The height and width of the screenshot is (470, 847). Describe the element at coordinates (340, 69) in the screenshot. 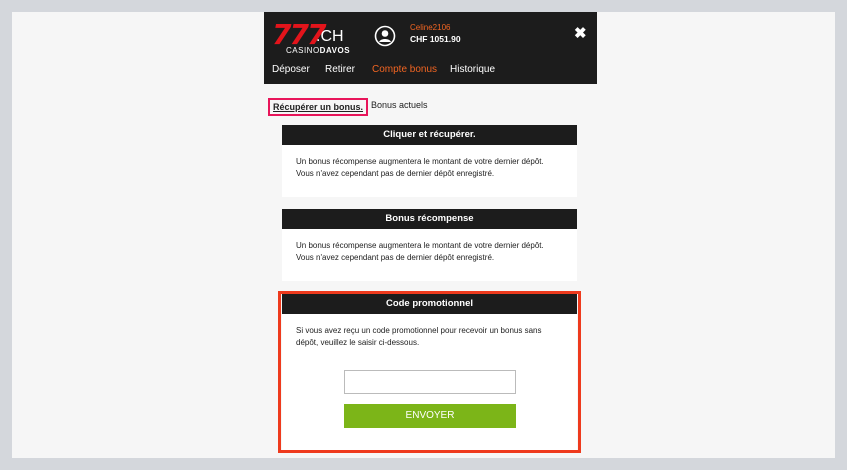

I see `nav-item-retirer: Retirer` at that location.